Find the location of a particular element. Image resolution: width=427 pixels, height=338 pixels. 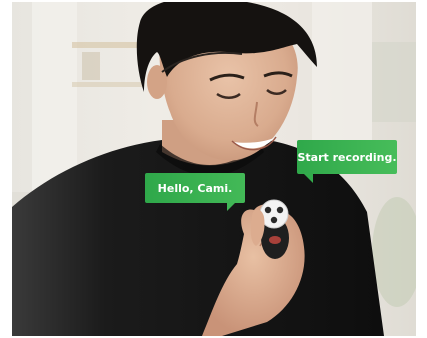

hello-bubble-text: Hello, Cami. is located at coordinates (195, 188).